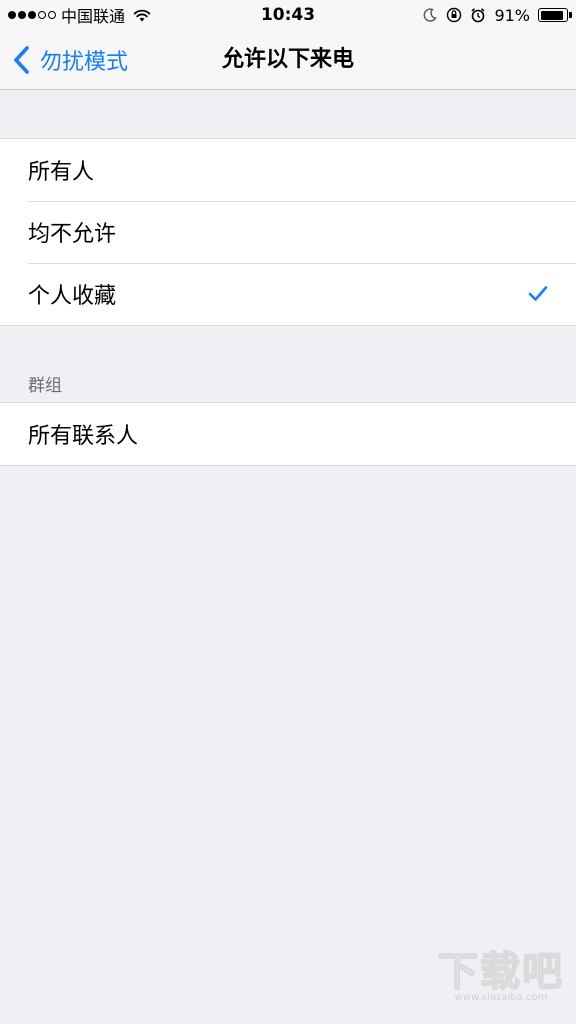  Describe the element at coordinates (84, 62) in the screenshot. I see `back-button-label: 勿扰模式` at that location.